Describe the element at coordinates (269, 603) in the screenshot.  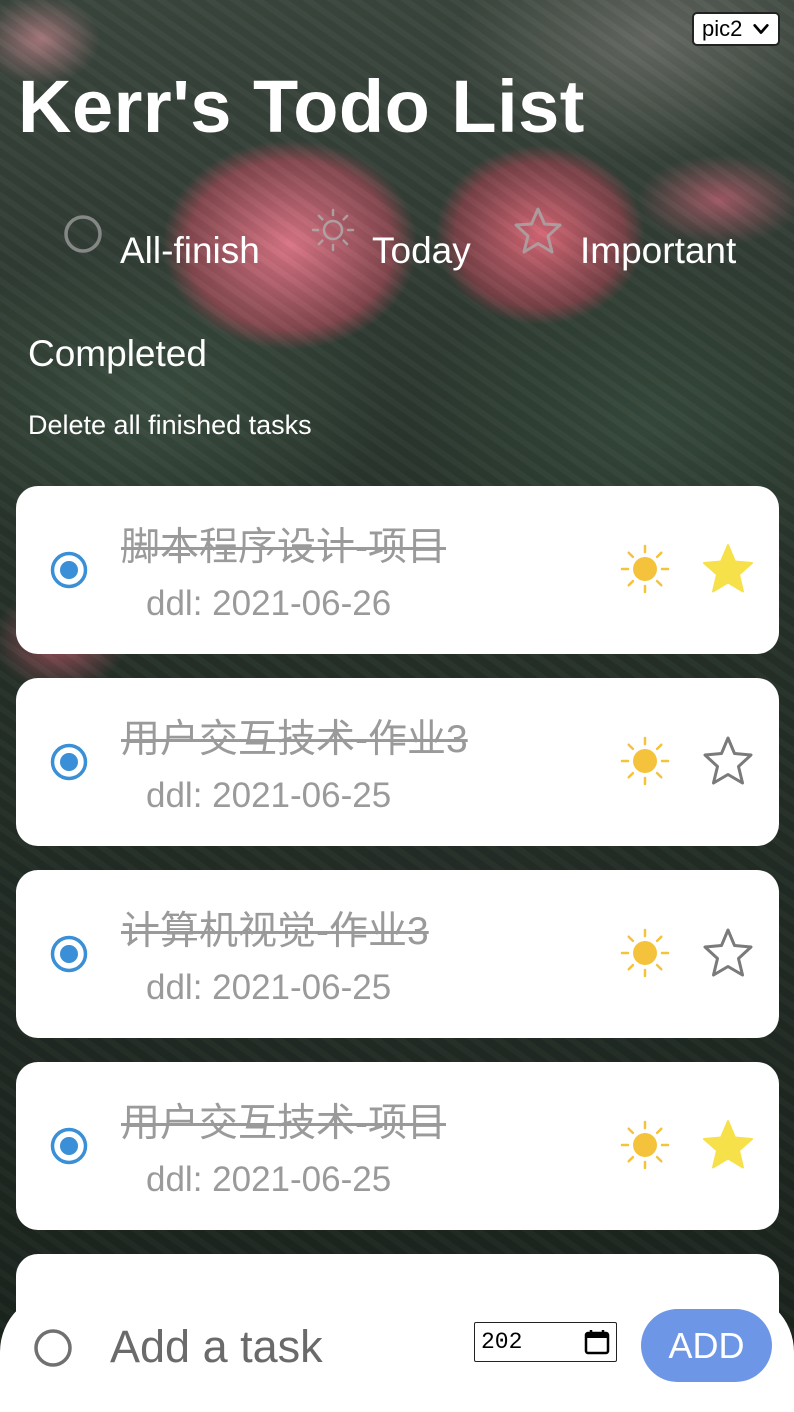
I see `task-deadline: ddl: 2021-06-26` at that location.